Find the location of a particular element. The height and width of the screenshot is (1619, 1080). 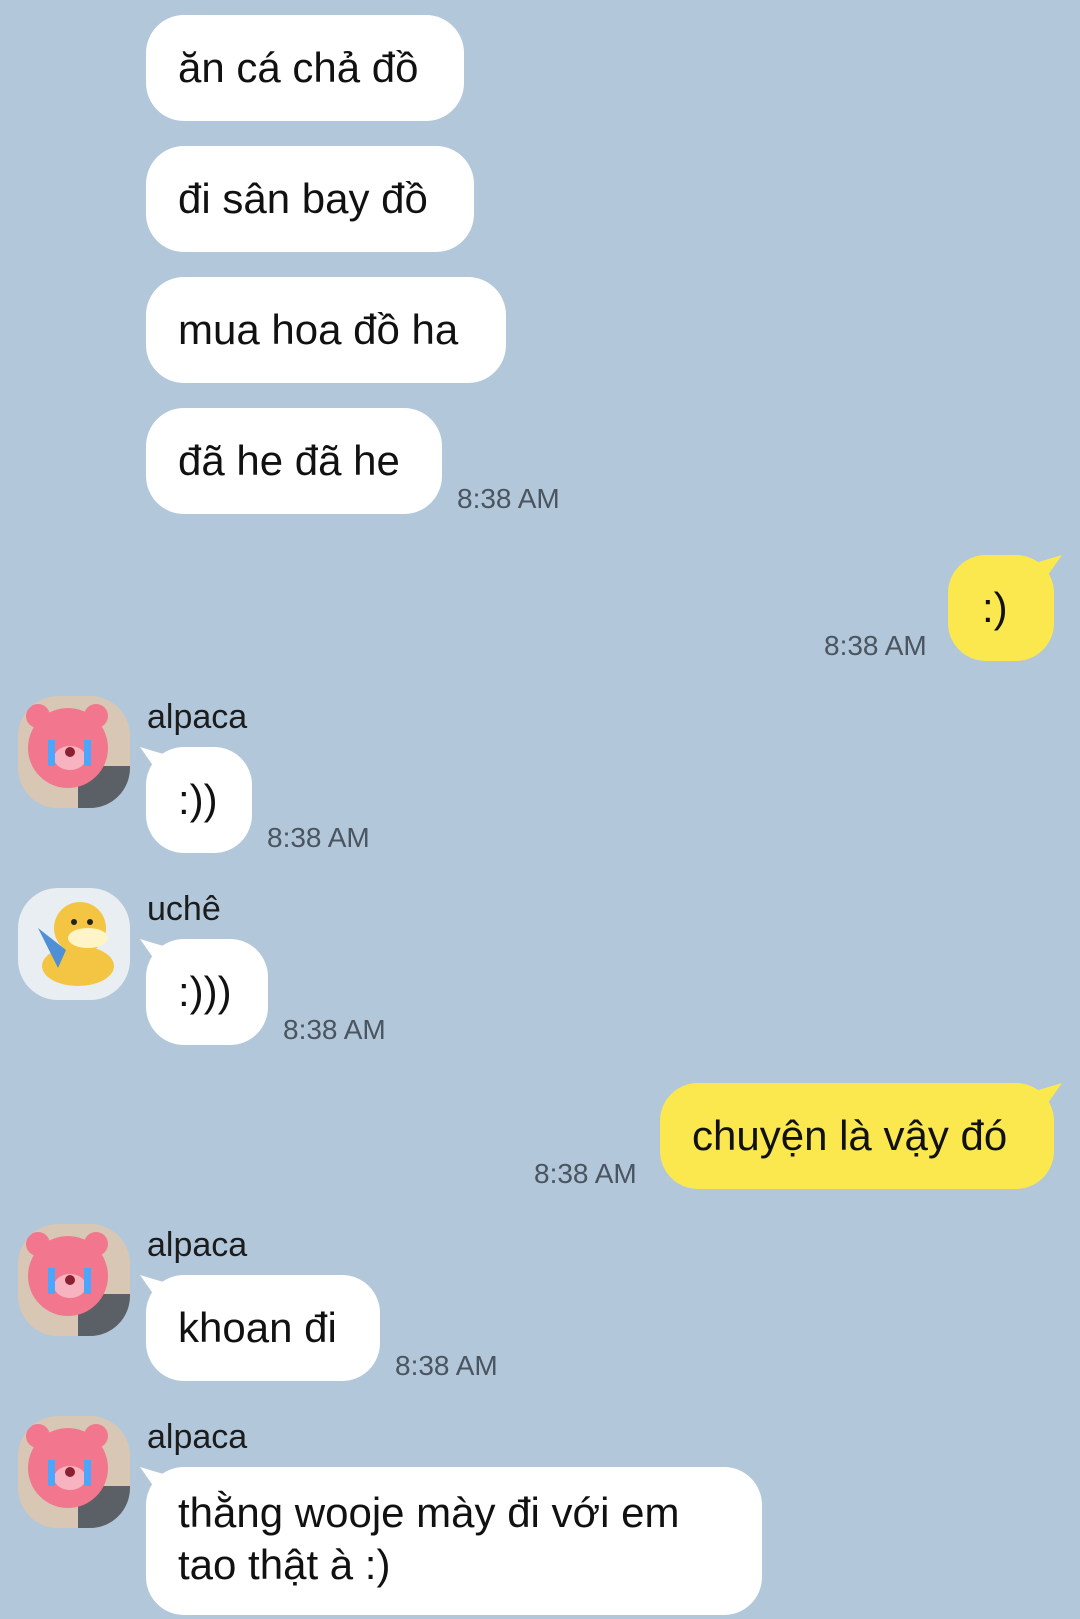

message-text: :))) is located at coordinates (205, 991).